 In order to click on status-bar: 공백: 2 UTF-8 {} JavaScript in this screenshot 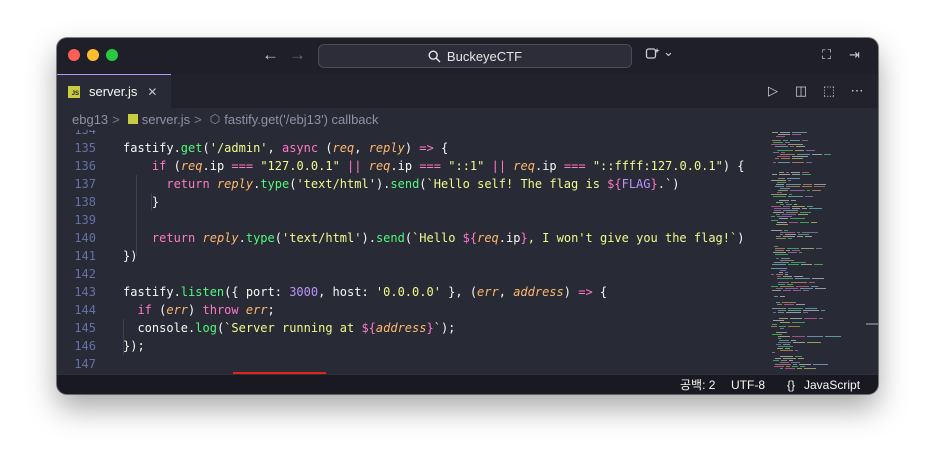, I will do `click(467, 384)`.